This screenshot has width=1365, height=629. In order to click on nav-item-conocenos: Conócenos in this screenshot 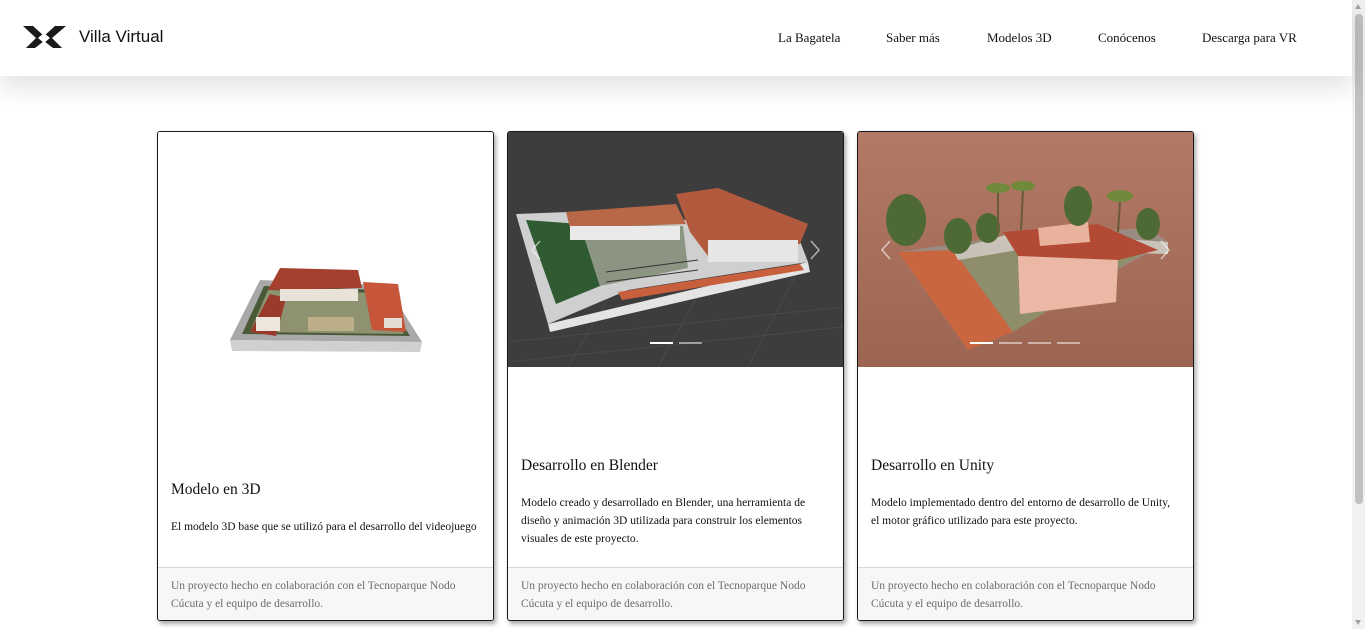, I will do `click(1127, 38)`.